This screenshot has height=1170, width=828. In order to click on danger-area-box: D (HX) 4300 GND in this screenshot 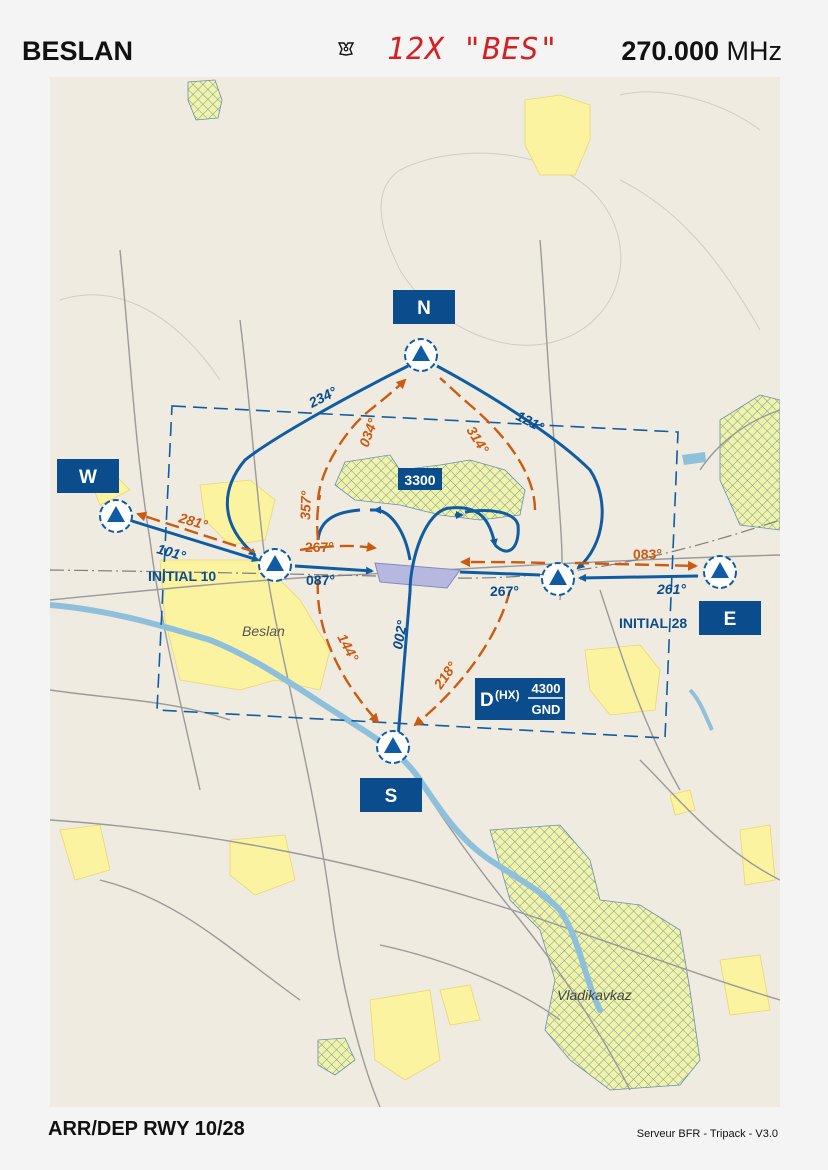, I will do `click(520, 699)`.